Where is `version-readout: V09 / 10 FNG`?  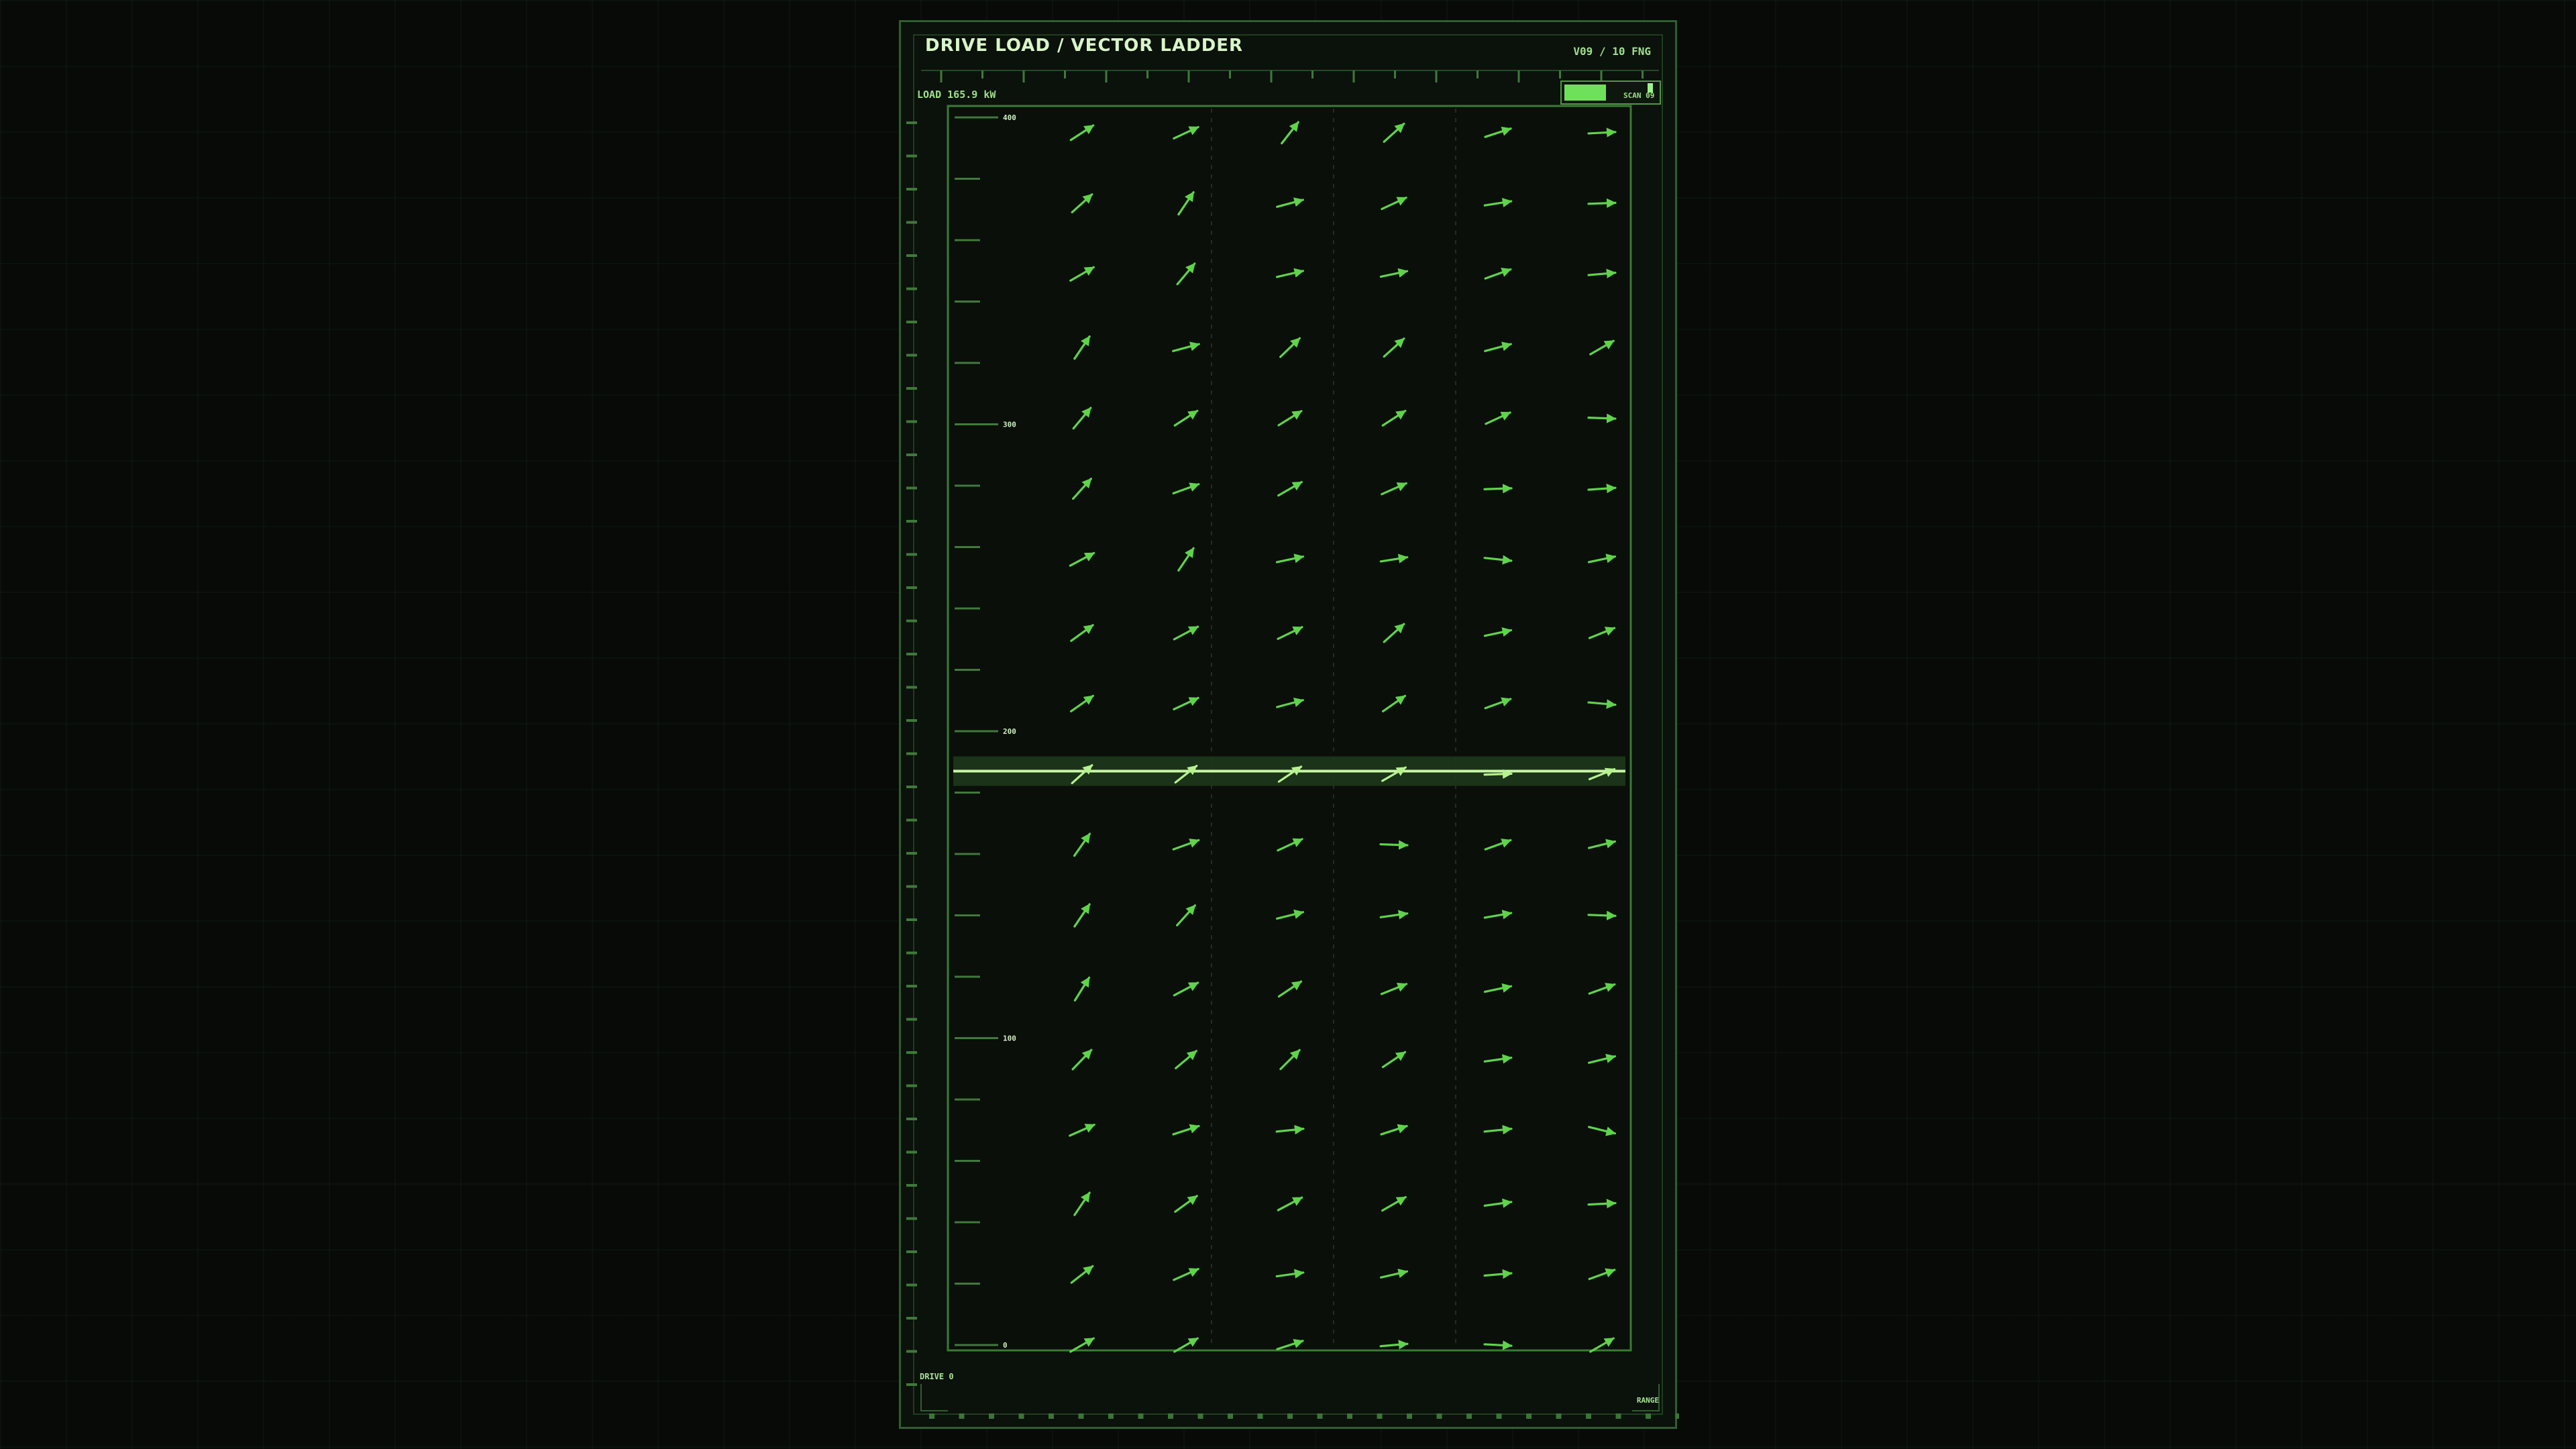
version-readout: V09 / 10 FNG is located at coordinates (1612, 51).